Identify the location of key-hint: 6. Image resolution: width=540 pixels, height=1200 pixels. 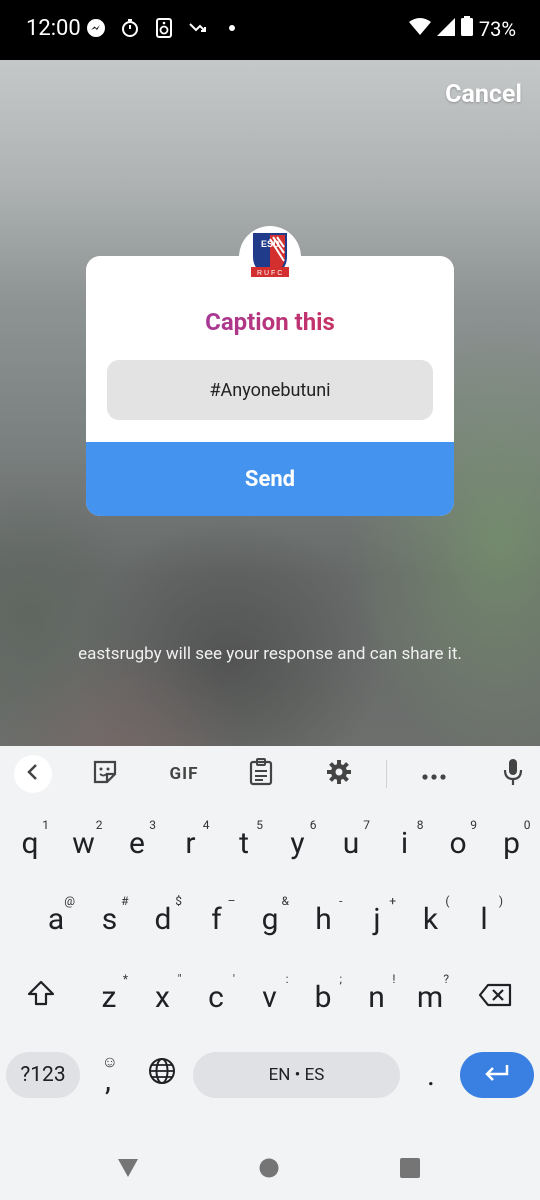
(313, 825).